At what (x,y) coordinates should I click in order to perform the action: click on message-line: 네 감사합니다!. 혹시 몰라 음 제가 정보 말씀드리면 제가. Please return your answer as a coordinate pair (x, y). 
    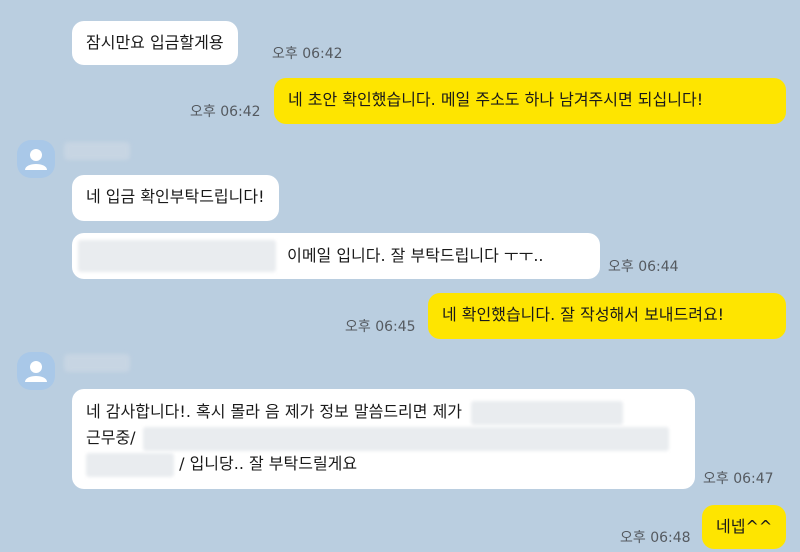
    Looking at the image, I should click on (383, 412).